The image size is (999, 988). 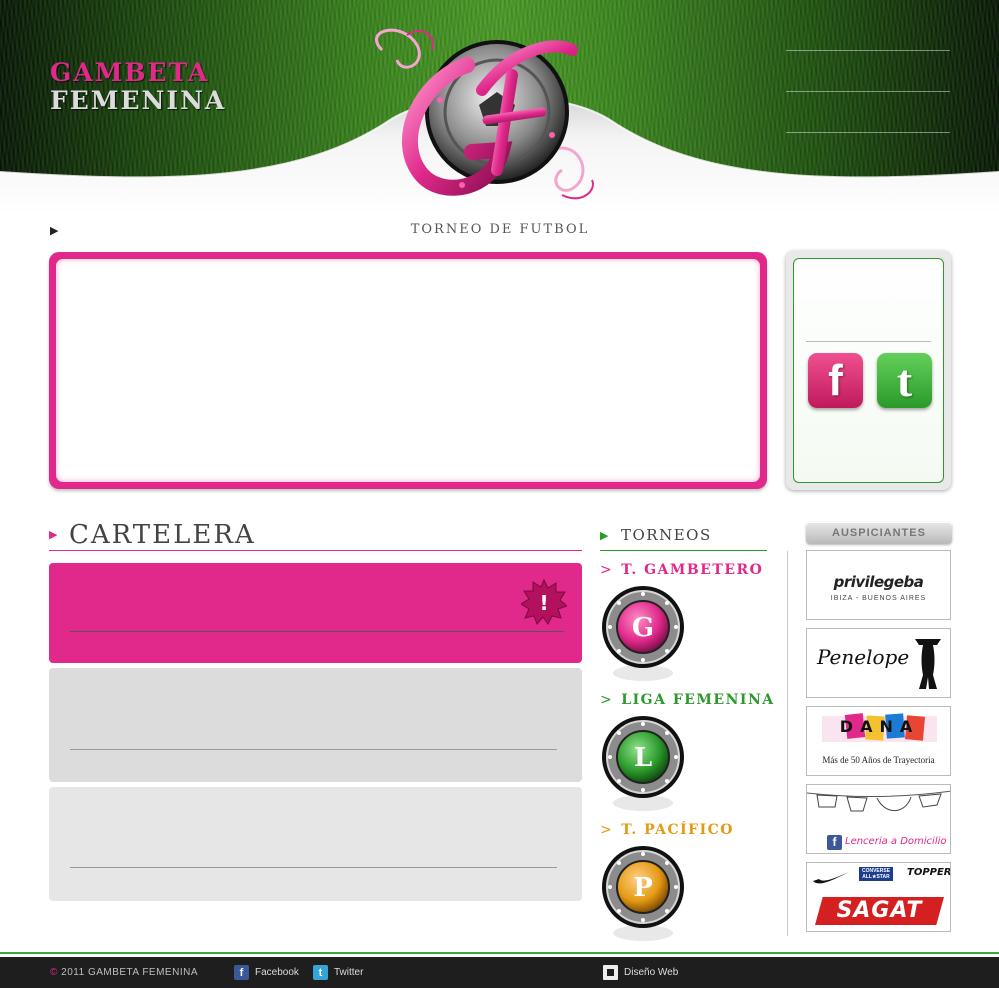 I want to click on torneos-title: TORNEOS, so click(x=666, y=535).